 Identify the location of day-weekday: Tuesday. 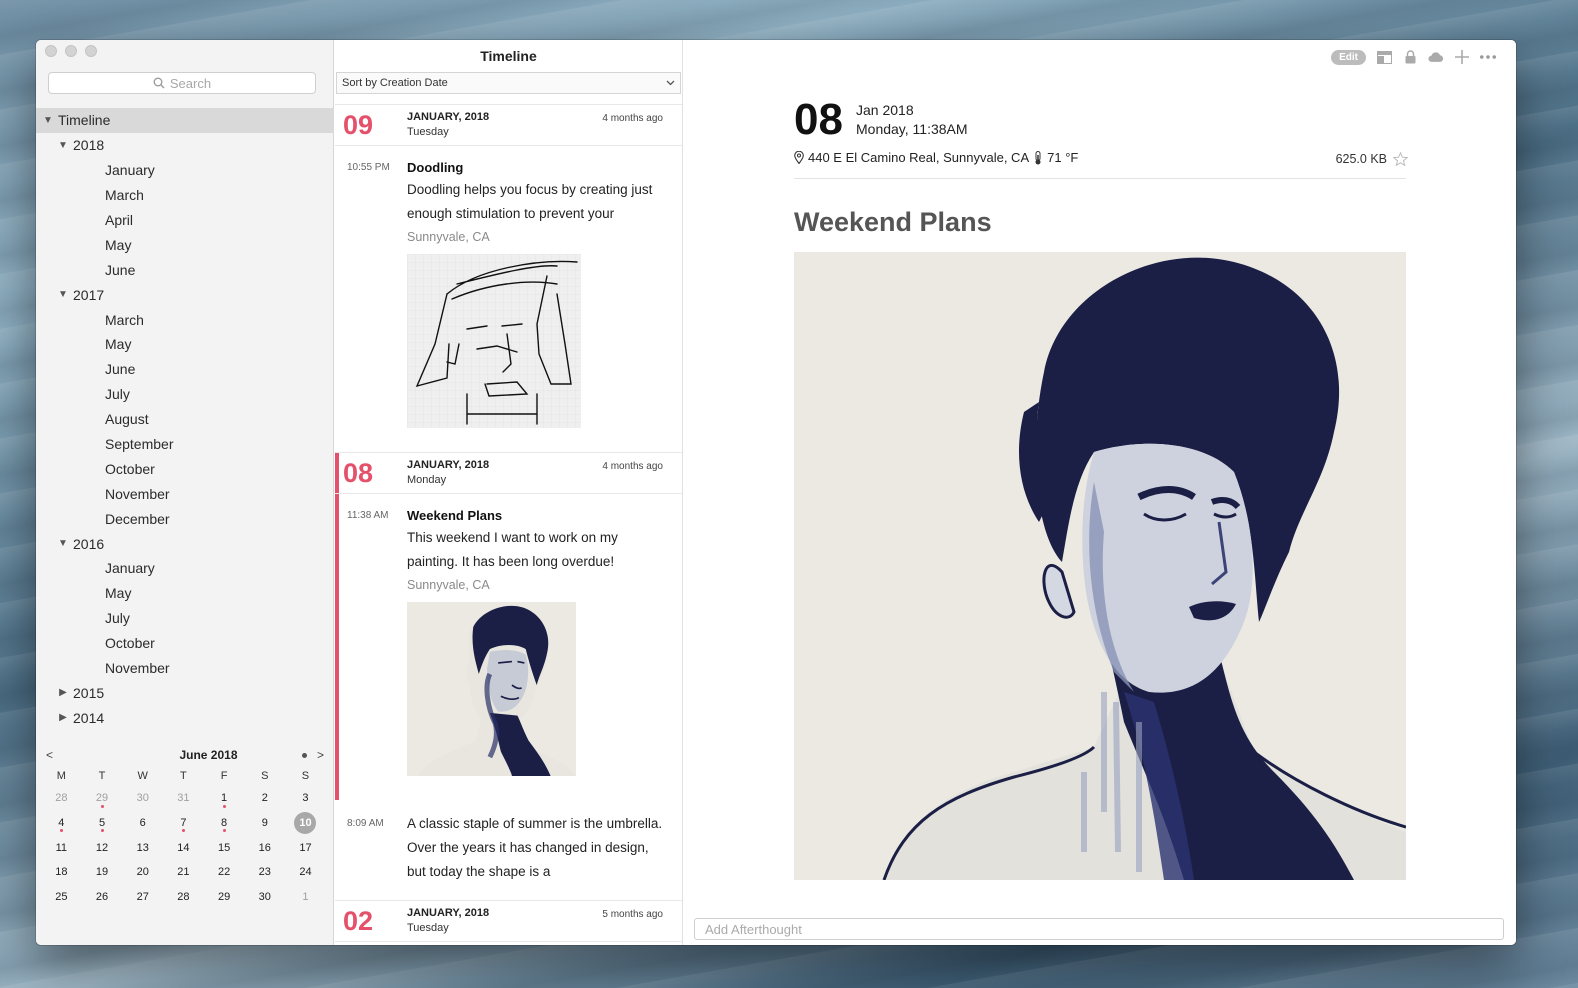
(428, 928).